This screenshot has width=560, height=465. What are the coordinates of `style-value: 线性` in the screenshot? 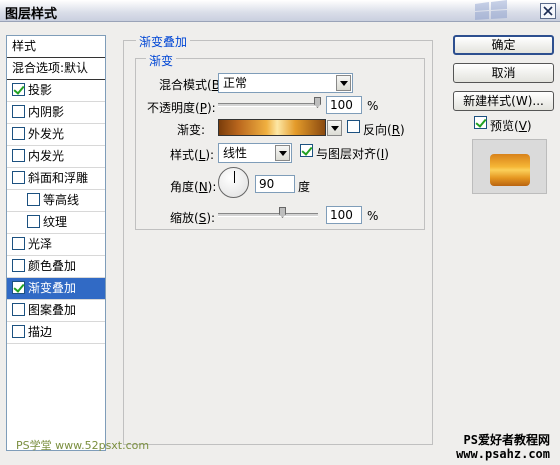 It's located at (235, 153).